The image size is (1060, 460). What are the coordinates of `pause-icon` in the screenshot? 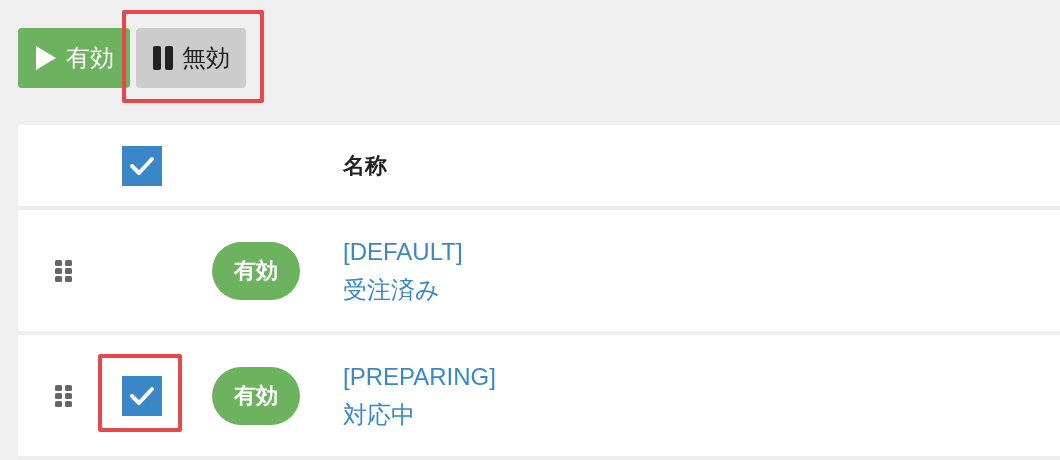 It's located at (163, 58).